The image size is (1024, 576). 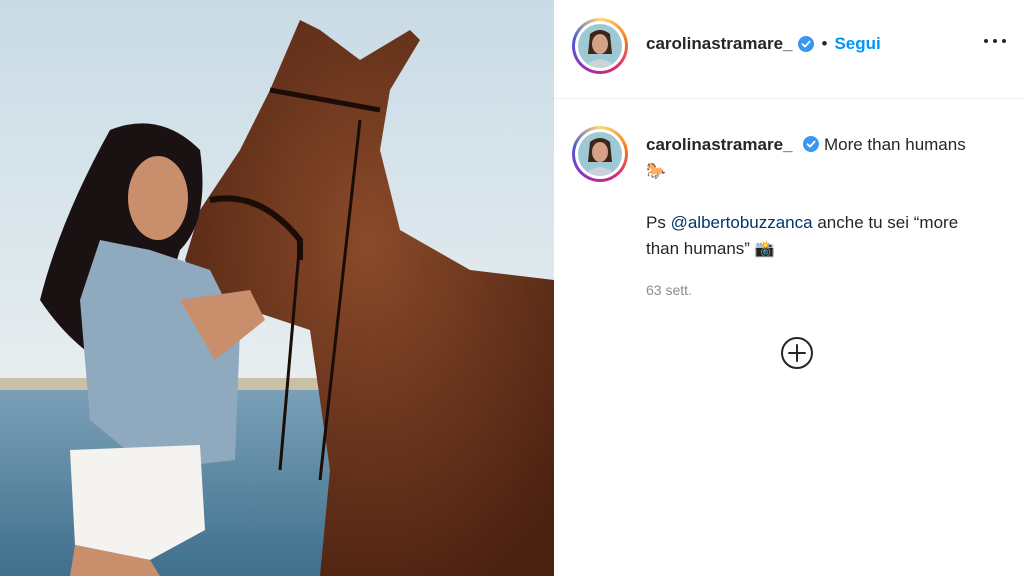 I want to click on add-comment-icon, so click(x=797, y=353).